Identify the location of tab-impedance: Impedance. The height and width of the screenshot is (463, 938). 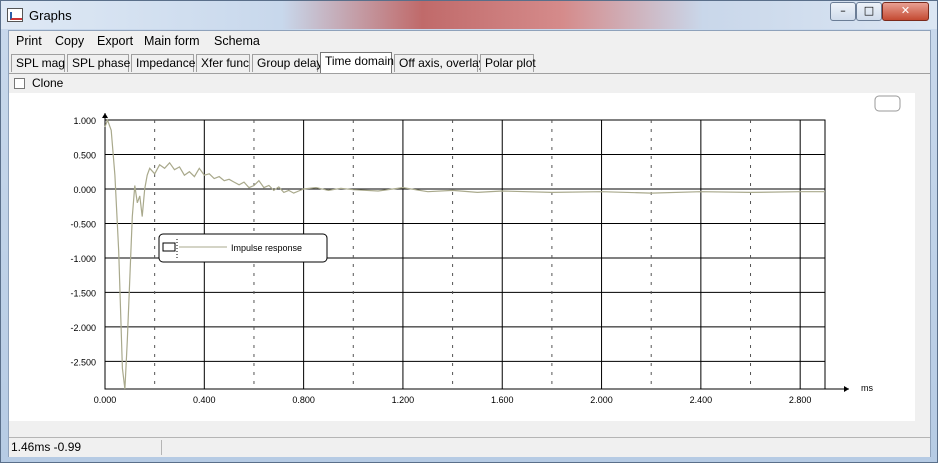
(163, 63).